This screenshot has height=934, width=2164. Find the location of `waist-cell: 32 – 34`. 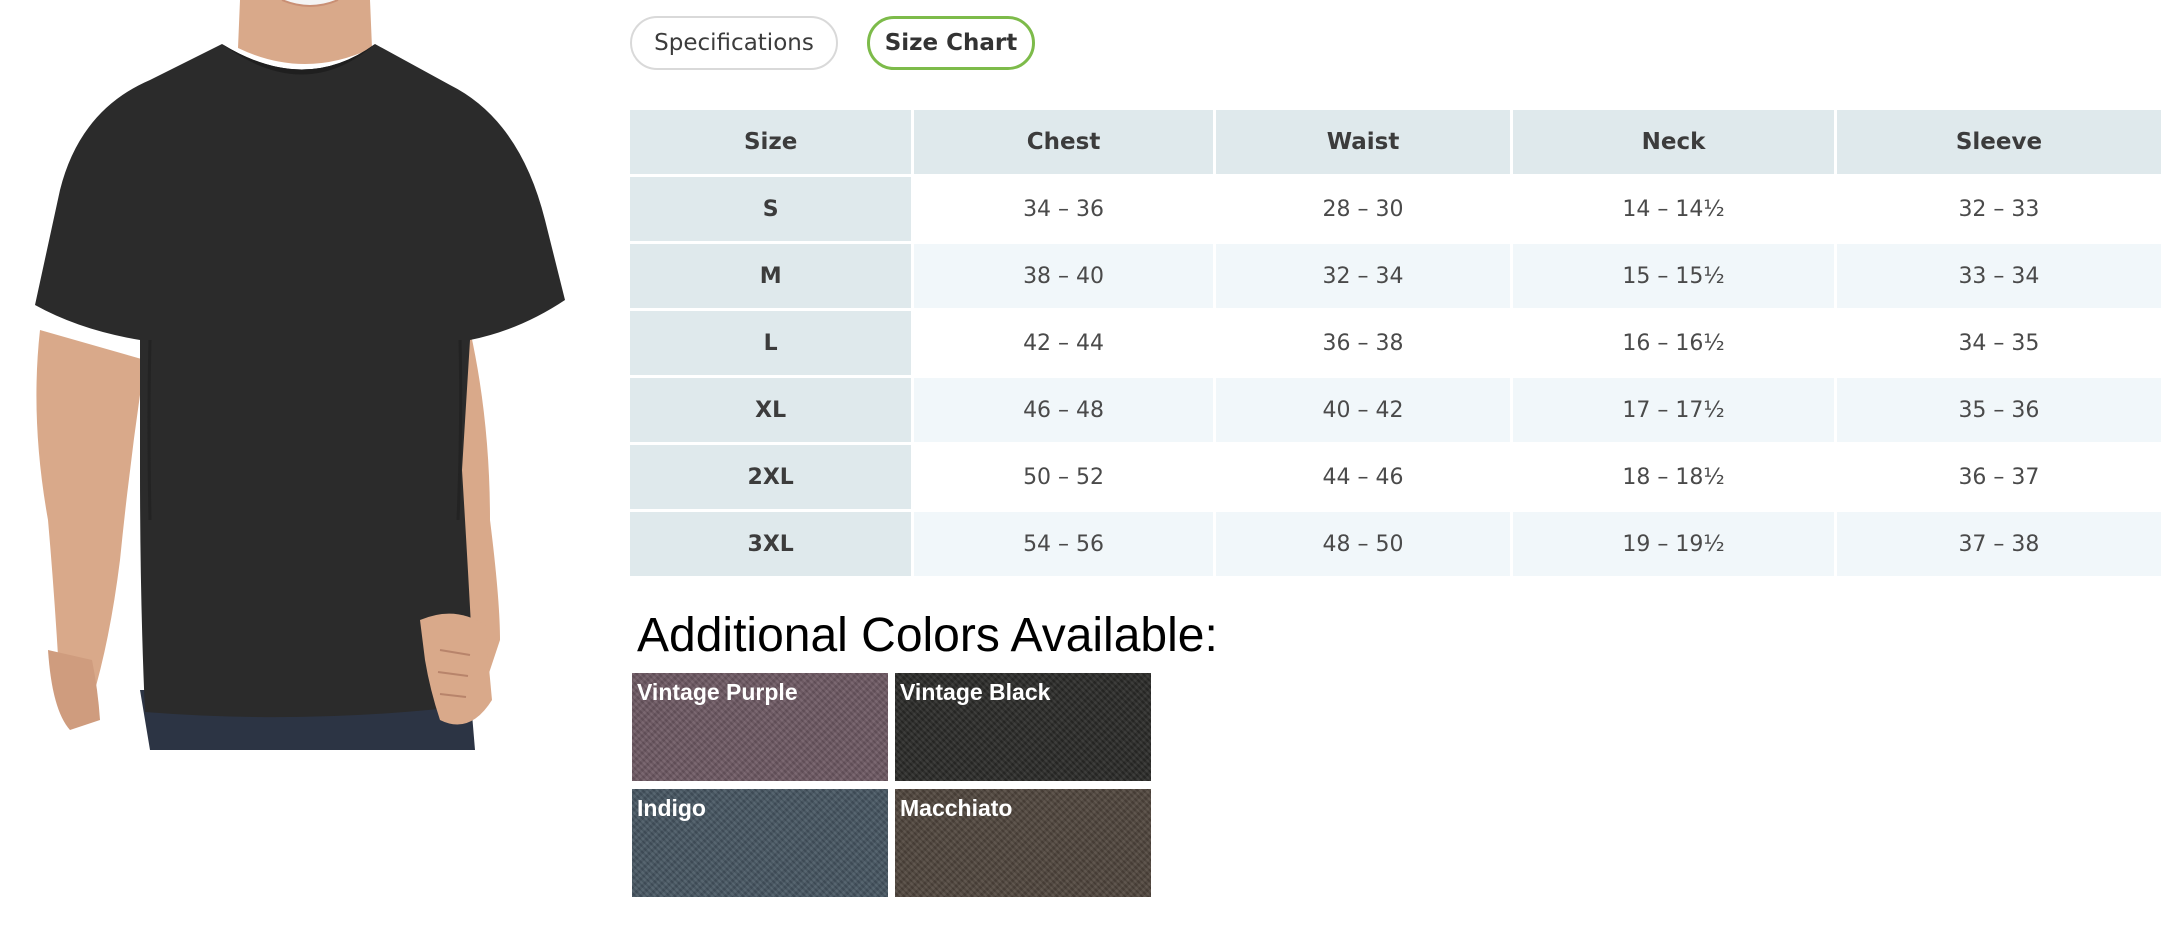

waist-cell: 32 – 34 is located at coordinates (1363, 274).